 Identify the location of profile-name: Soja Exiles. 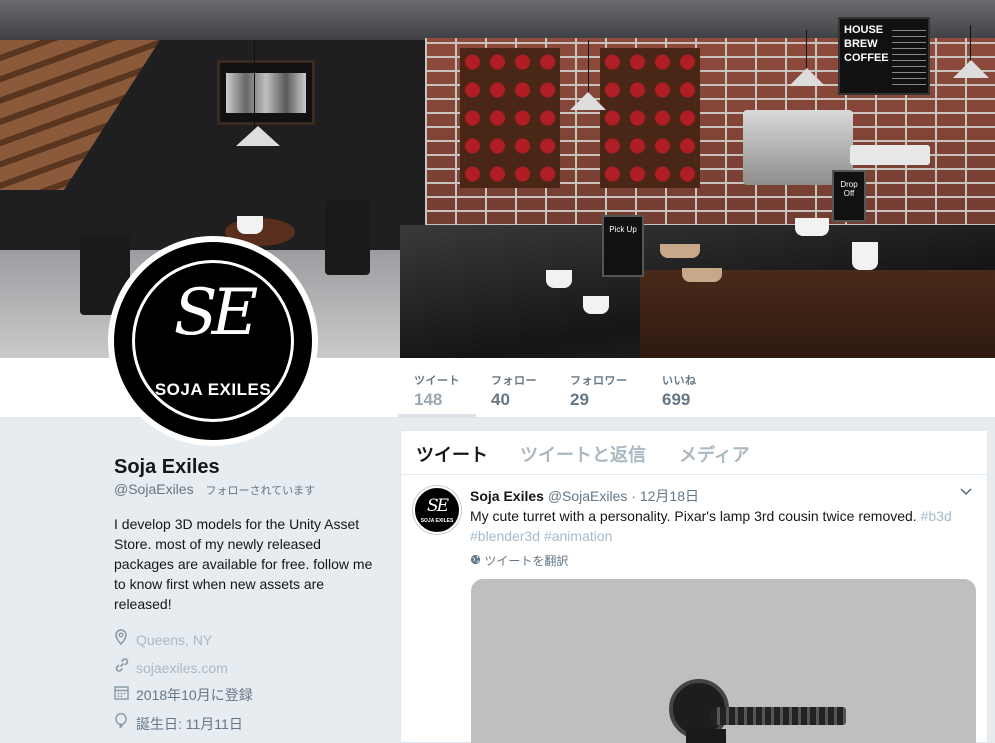
(249, 467).